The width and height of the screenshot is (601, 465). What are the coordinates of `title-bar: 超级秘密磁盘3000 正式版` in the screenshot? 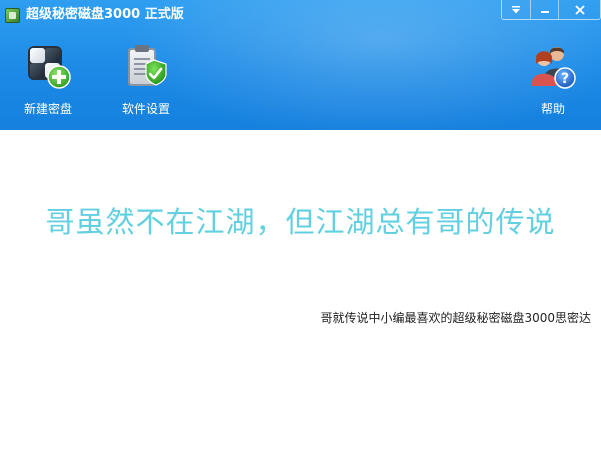 It's located at (300, 15).